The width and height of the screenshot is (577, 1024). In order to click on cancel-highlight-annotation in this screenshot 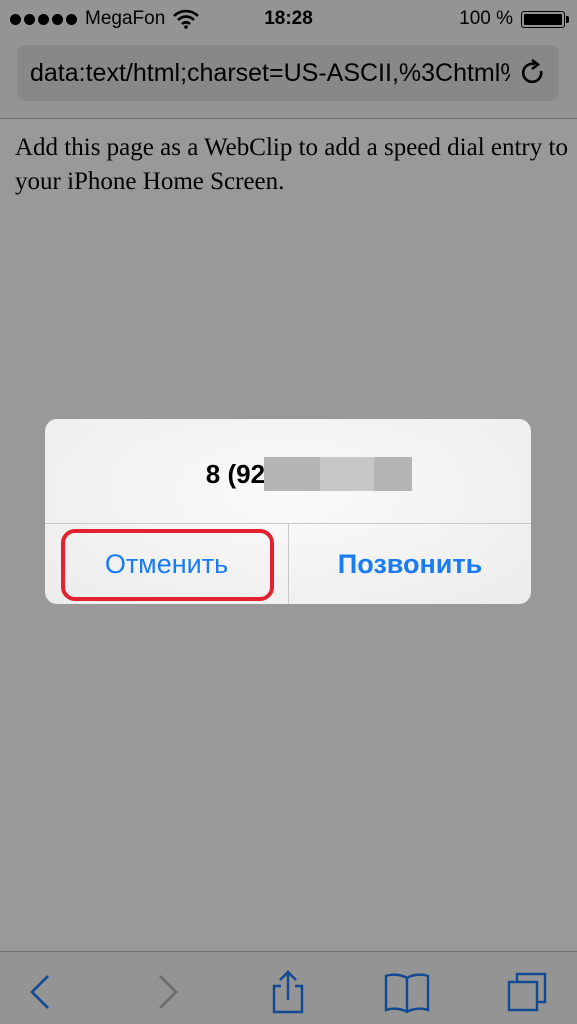, I will do `click(167, 565)`.